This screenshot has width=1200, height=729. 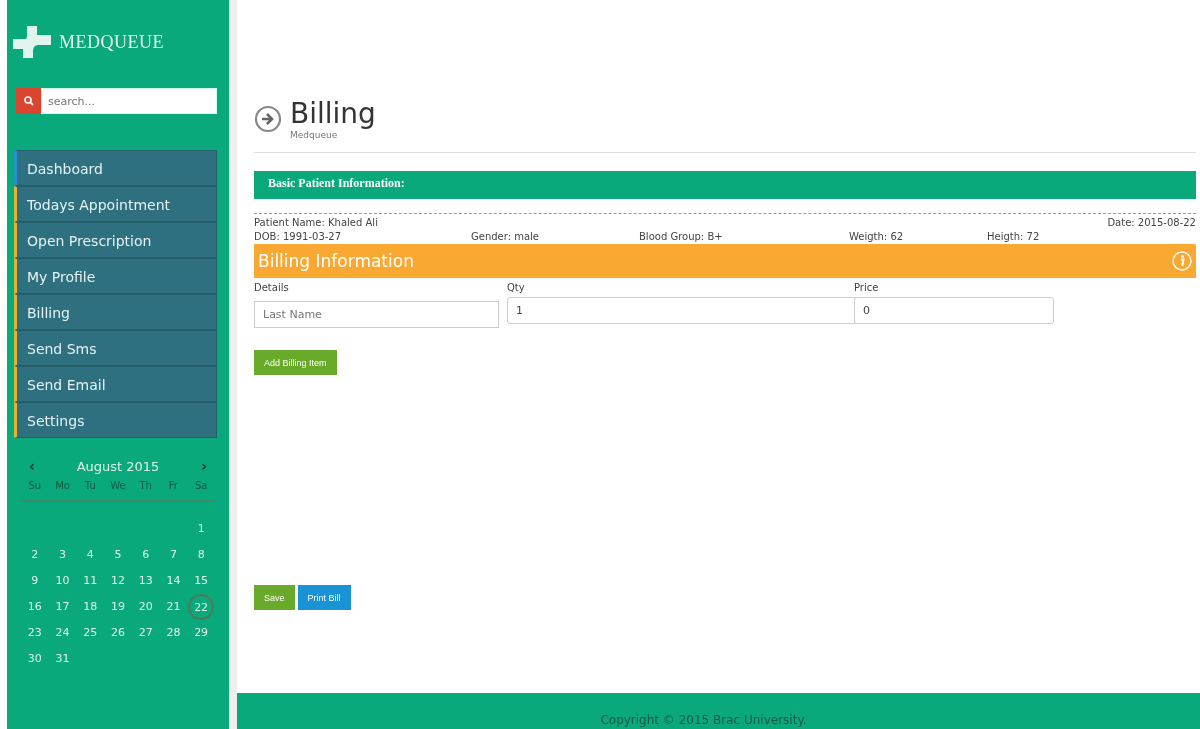 What do you see at coordinates (118, 580) in the screenshot?
I see `calendar-day: 12` at bounding box center [118, 580].